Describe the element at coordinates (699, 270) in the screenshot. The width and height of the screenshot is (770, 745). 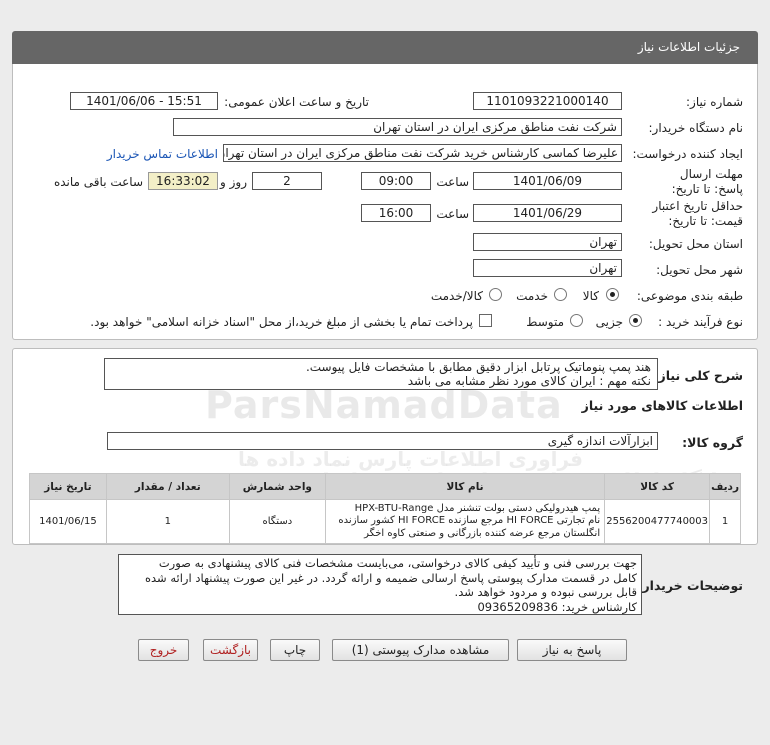
I see `delivery-city-label: شهر محل تحویل:` at that location.